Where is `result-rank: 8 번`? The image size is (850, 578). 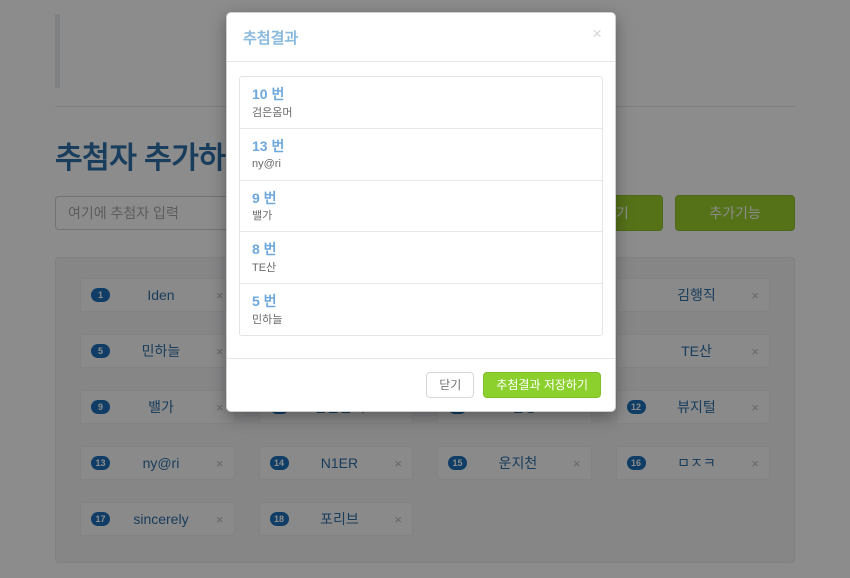 result-rank: 8 번 is located at coordinates (264, 249).